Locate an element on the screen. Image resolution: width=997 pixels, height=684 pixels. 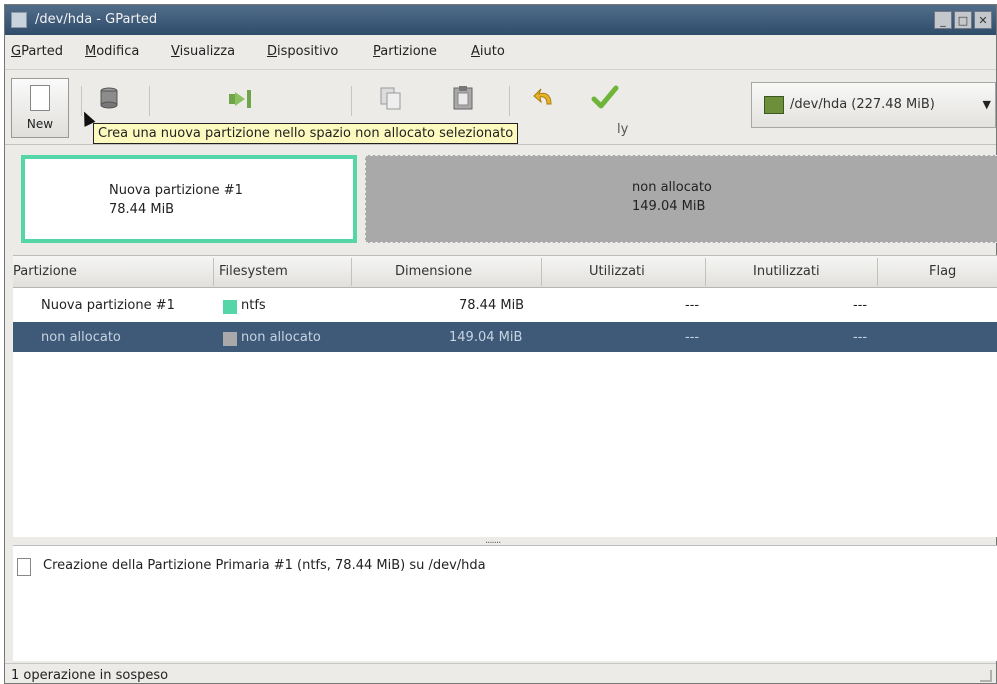
partition-block-size: 78.44 MiB is located at coordinates (142, 209).